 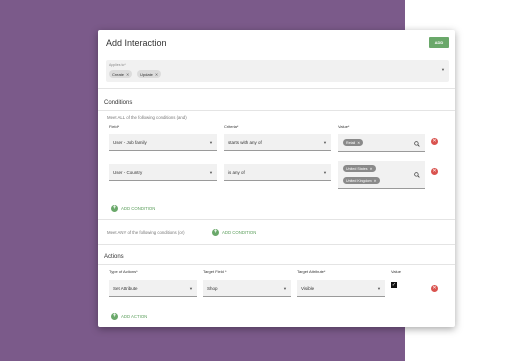 I want to click on condition-value-input: United States ✕ United Kingdom ✕, so click(x=381, y=175).